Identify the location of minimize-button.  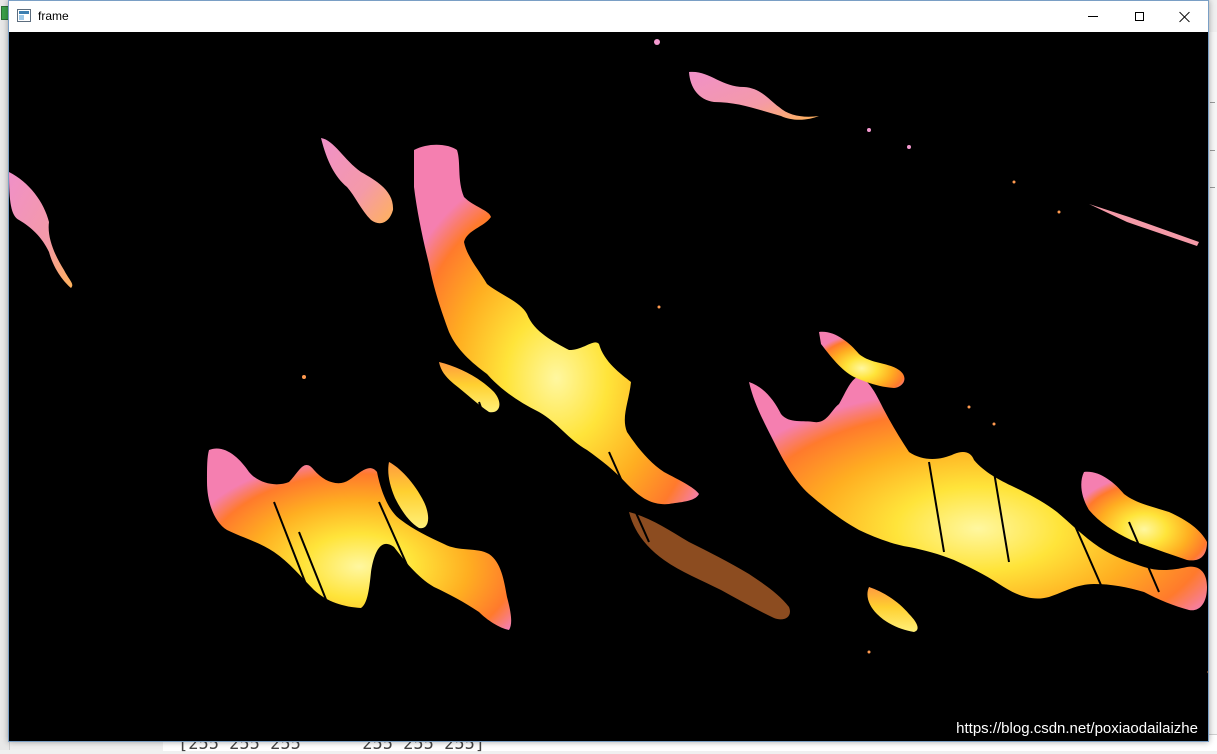
(1093, 16).